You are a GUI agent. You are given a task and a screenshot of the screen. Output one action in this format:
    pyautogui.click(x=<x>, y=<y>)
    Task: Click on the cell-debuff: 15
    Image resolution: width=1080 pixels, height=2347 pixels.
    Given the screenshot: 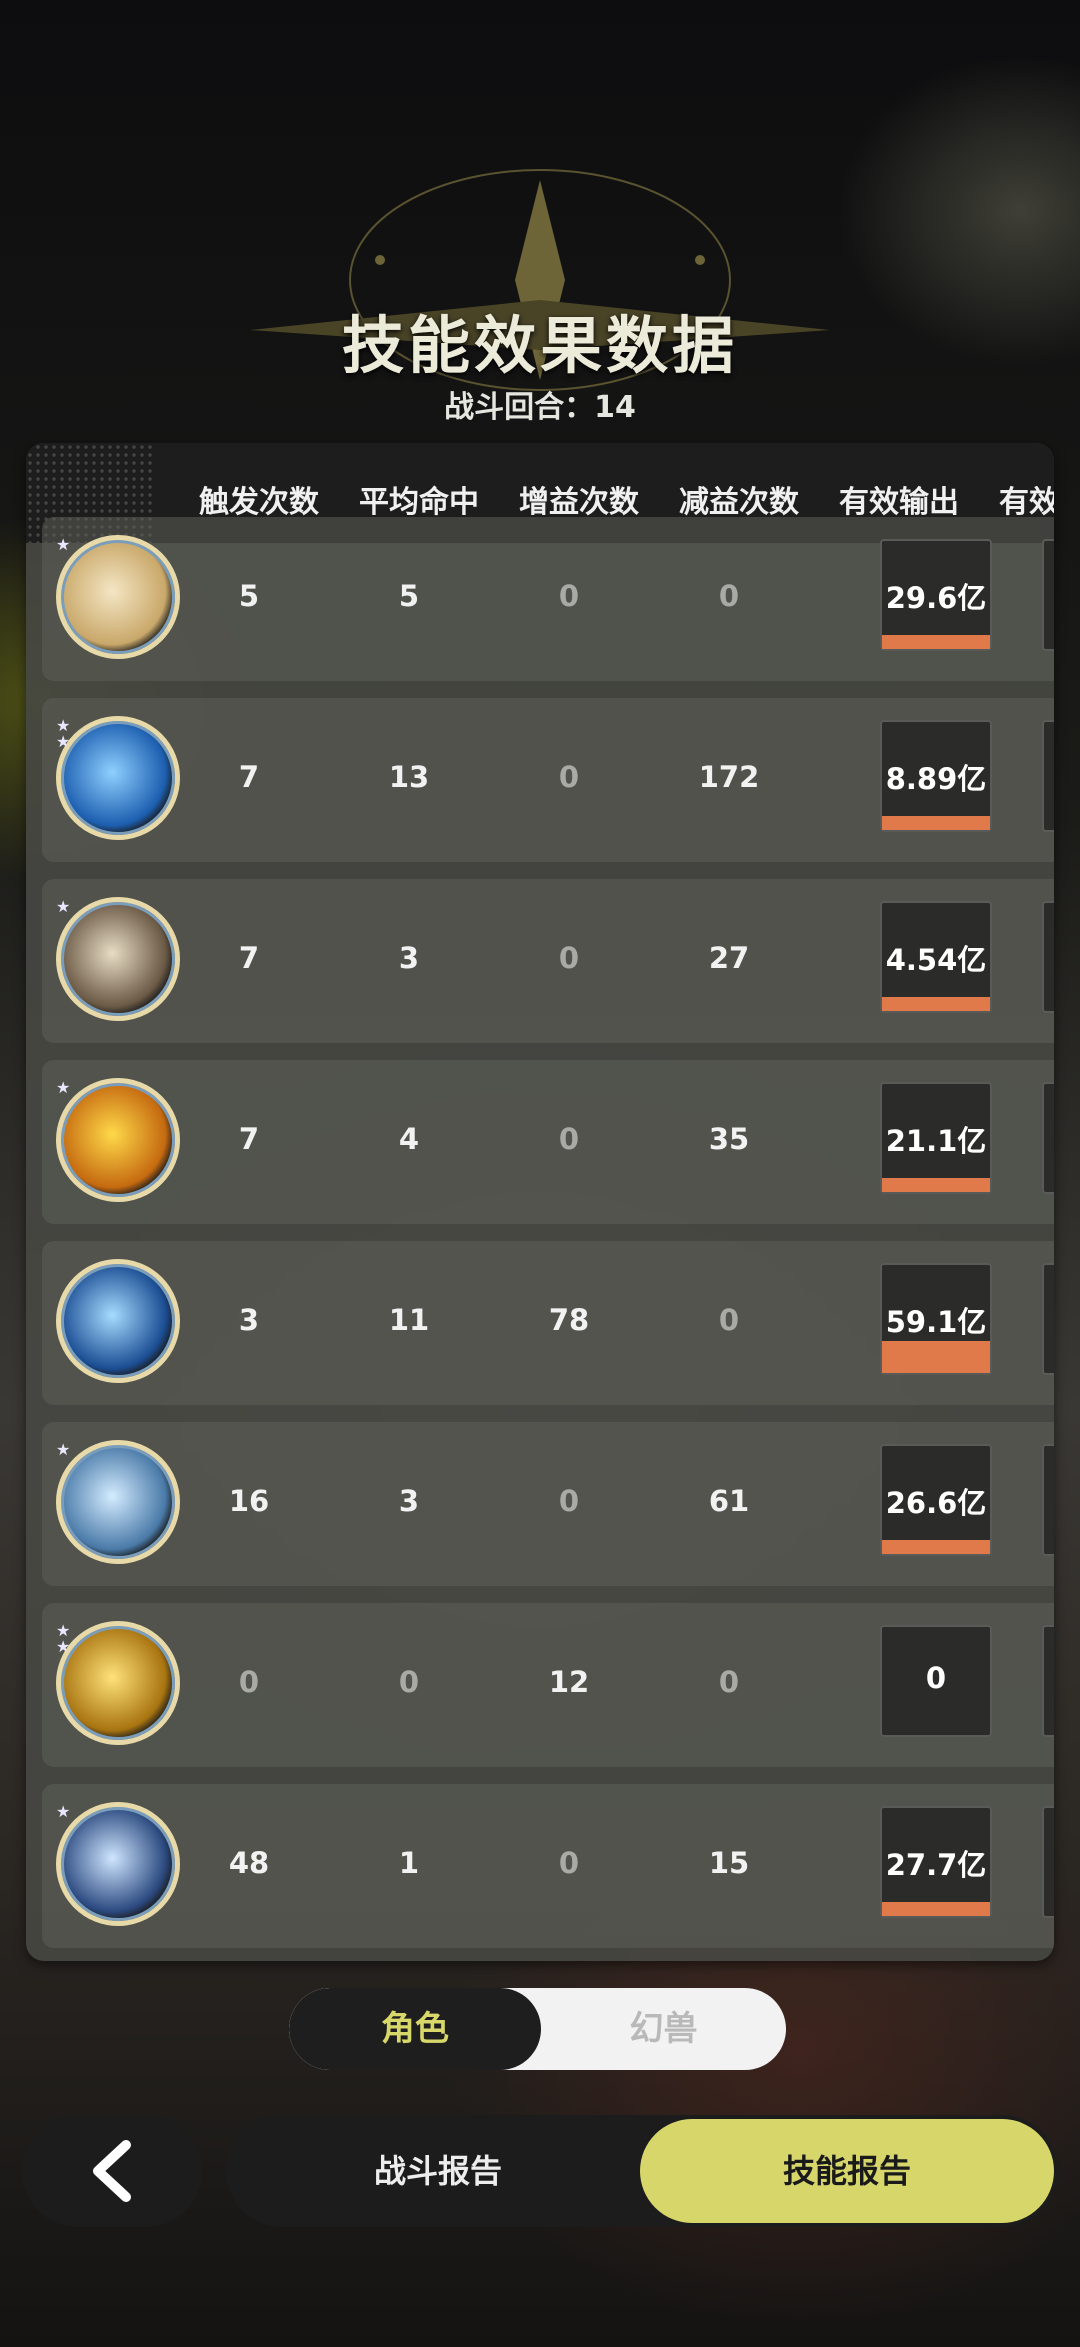 What is the action you would take?
    pyautogui.click(x=729, y=1863)
    